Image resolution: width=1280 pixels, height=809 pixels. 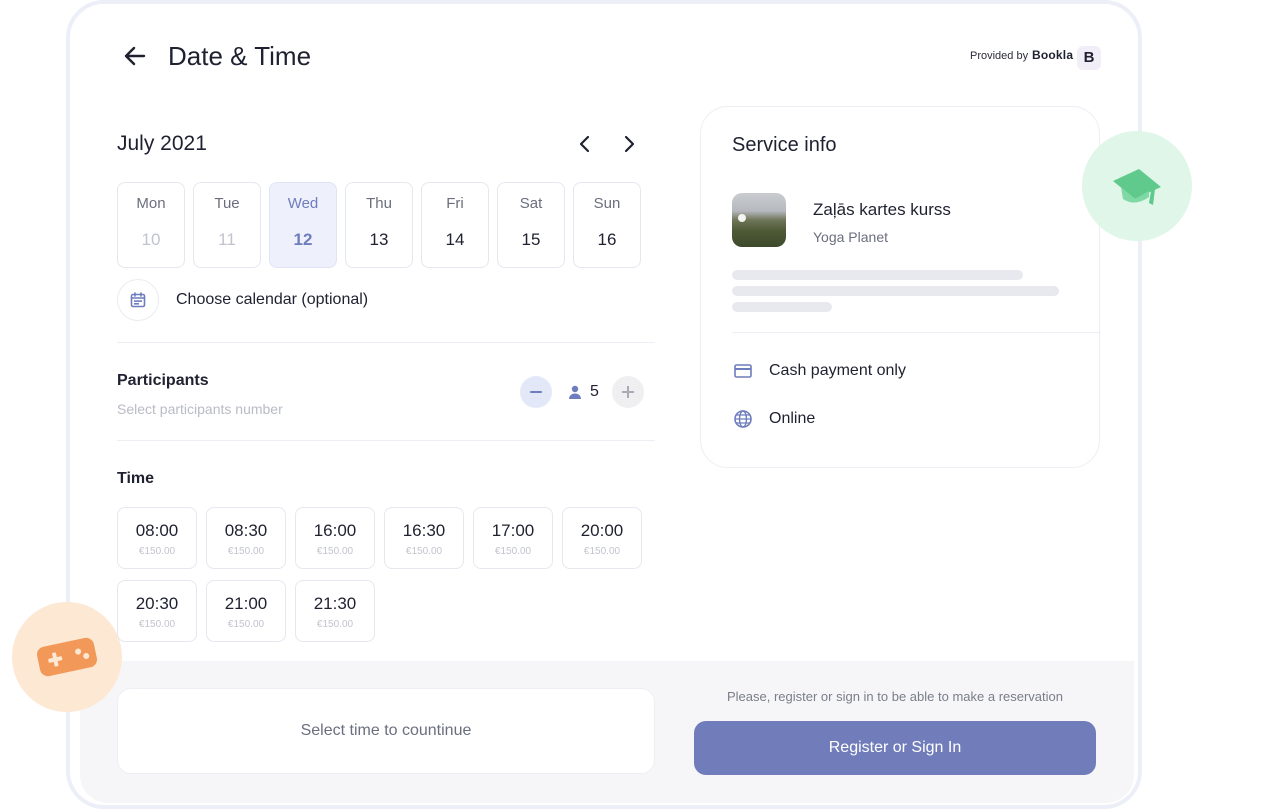 I want to click on graduation-cap-bubble, so click(x=1137, y=186).